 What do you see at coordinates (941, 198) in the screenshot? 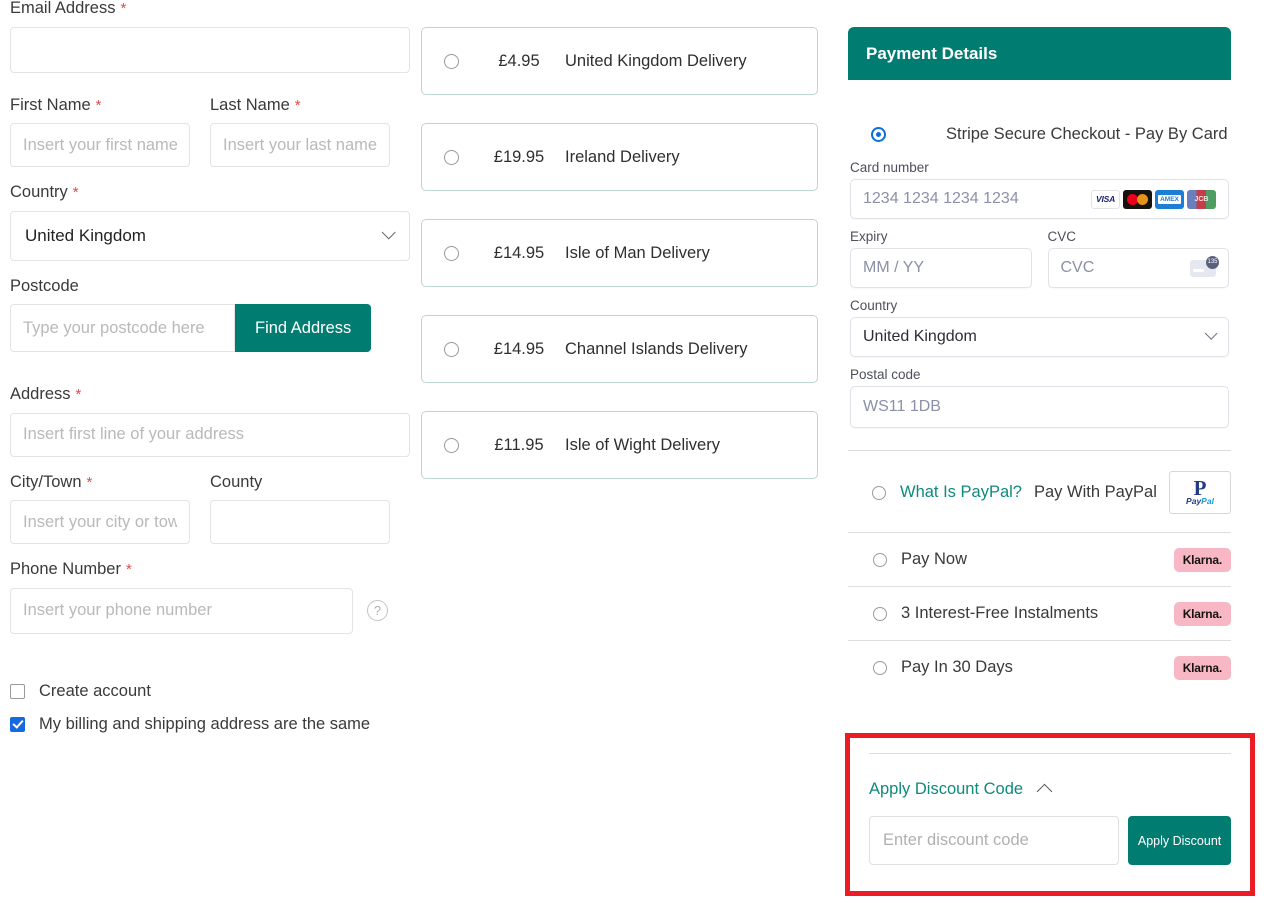
I see `card-number-placeholder: 1234 1234 1234 1234` at bounding box center [941, 198].